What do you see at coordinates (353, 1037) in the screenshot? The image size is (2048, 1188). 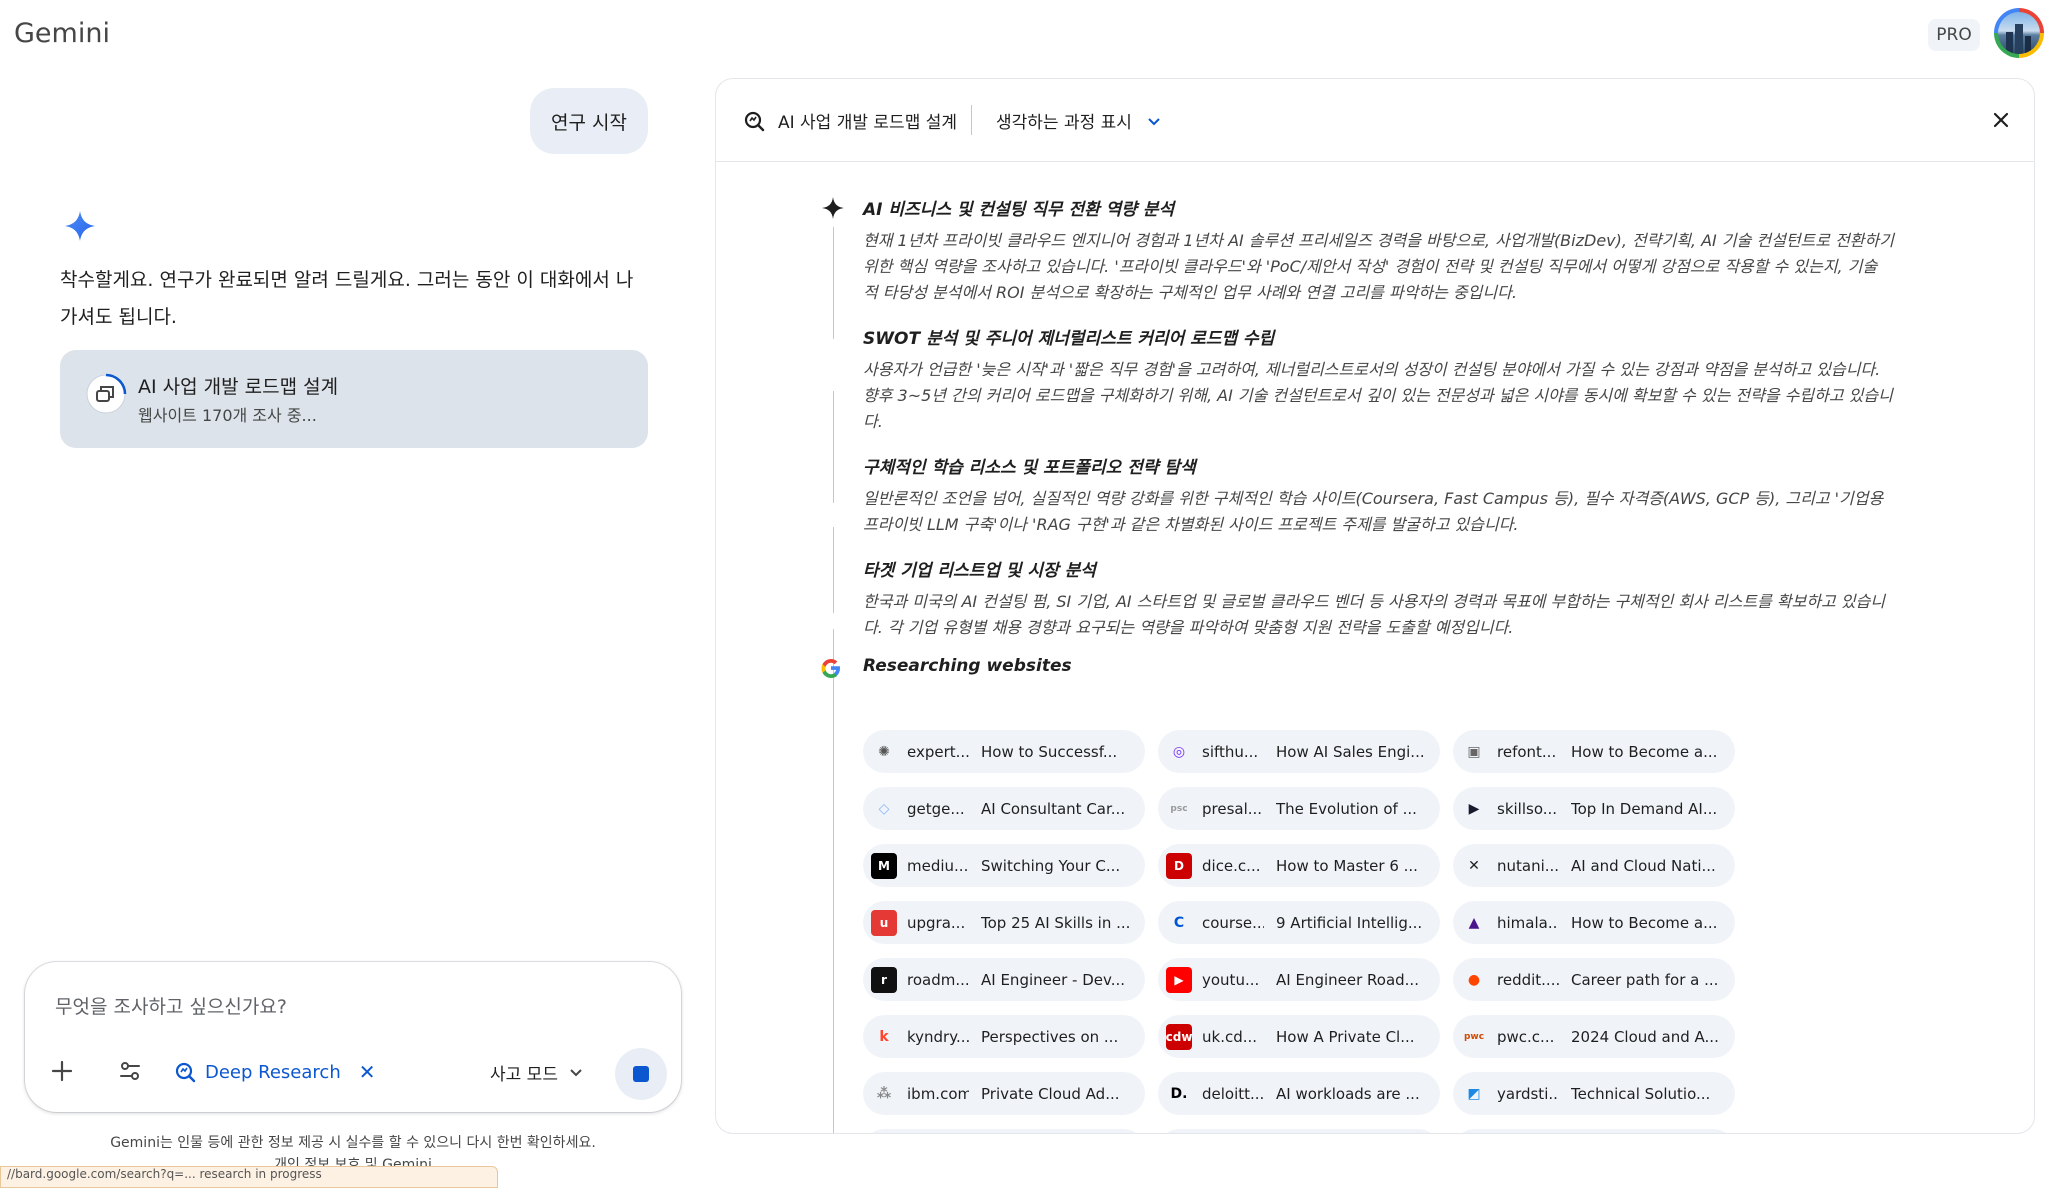 I see `prompt-input-box: 무엇을 조사하고 싶으신가요? Deep Research ✕ 사고 모드` at bounding box center [353, 1037].